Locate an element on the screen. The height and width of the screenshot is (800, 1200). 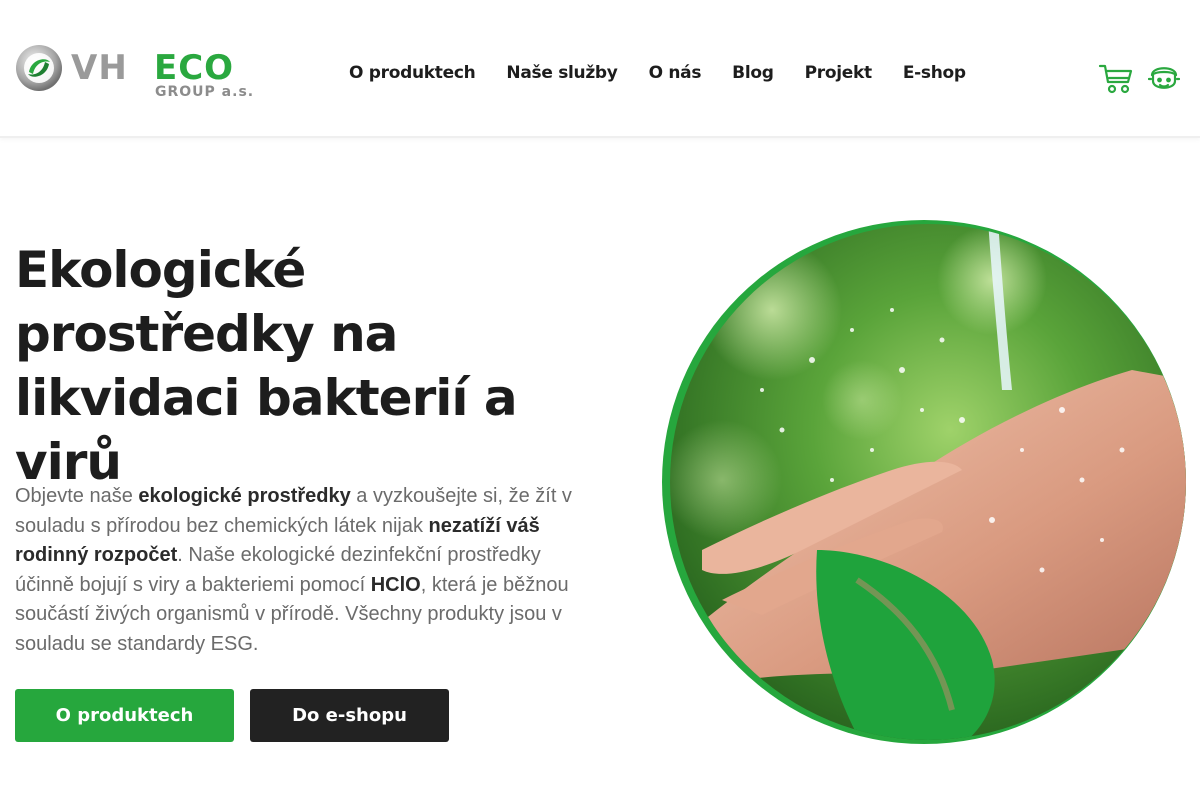
logo-text-group: GROUP a.s. is located at coordinates (205, 92).